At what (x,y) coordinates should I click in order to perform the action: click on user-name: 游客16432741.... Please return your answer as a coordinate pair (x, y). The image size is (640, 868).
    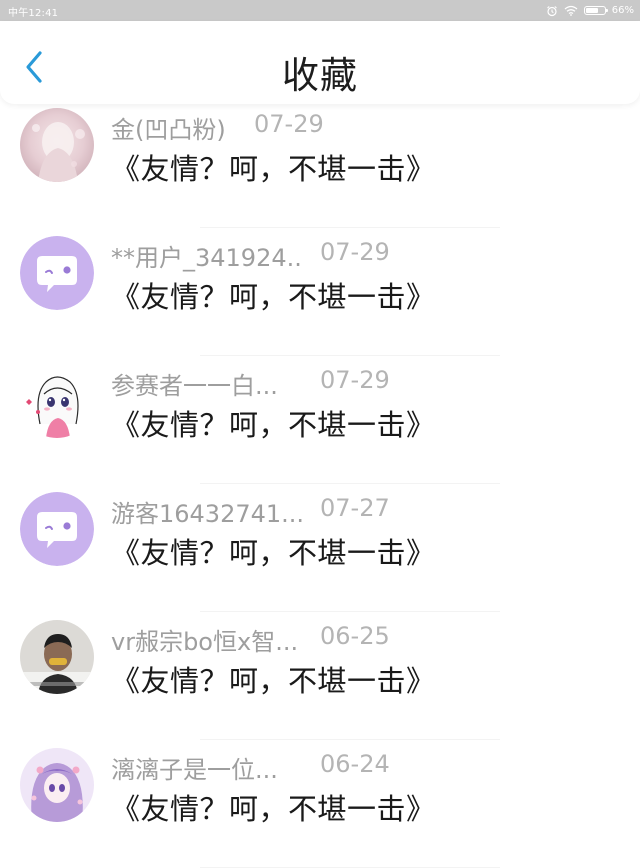
    Looking at the image, I should click on (207, 511).